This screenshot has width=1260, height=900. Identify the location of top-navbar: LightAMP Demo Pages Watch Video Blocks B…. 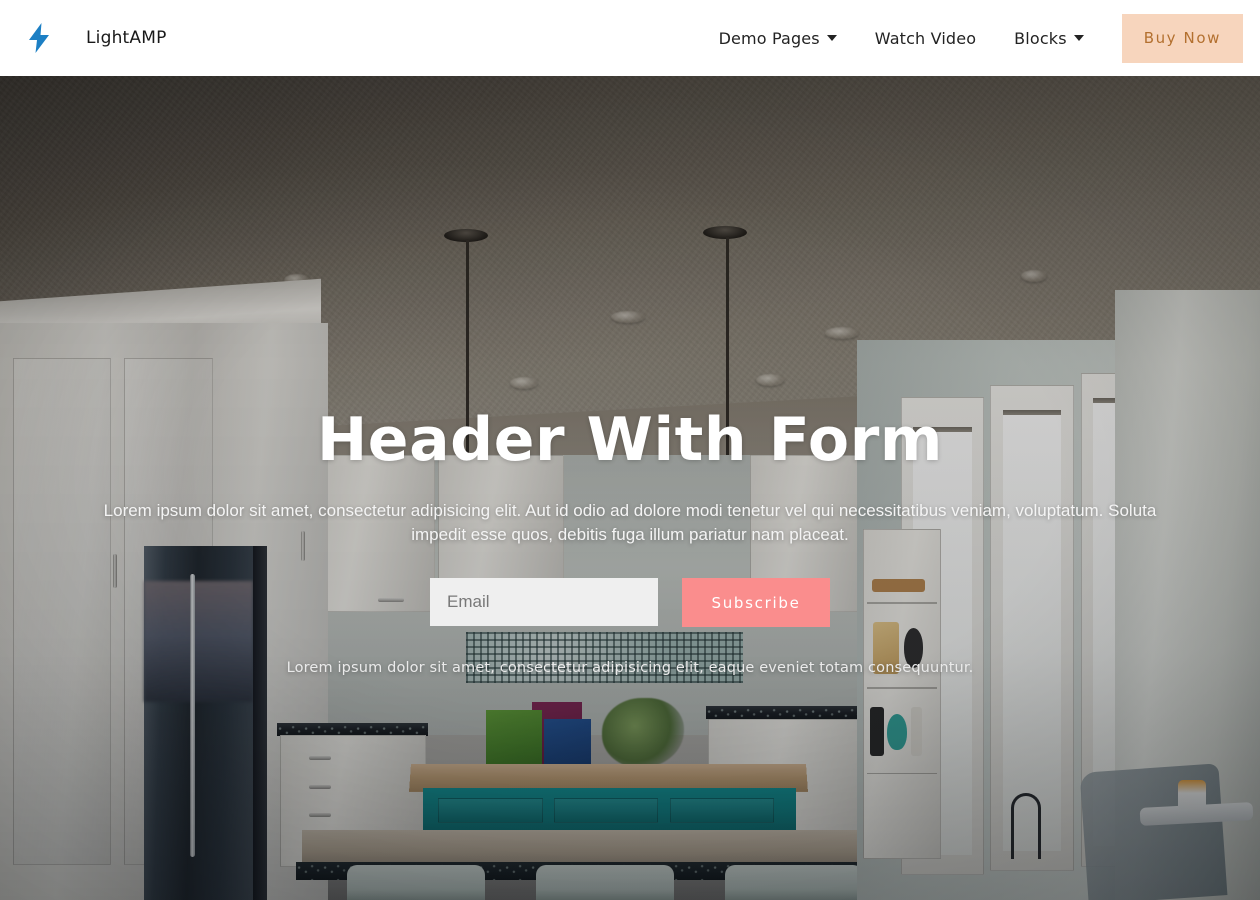
(630, 38).